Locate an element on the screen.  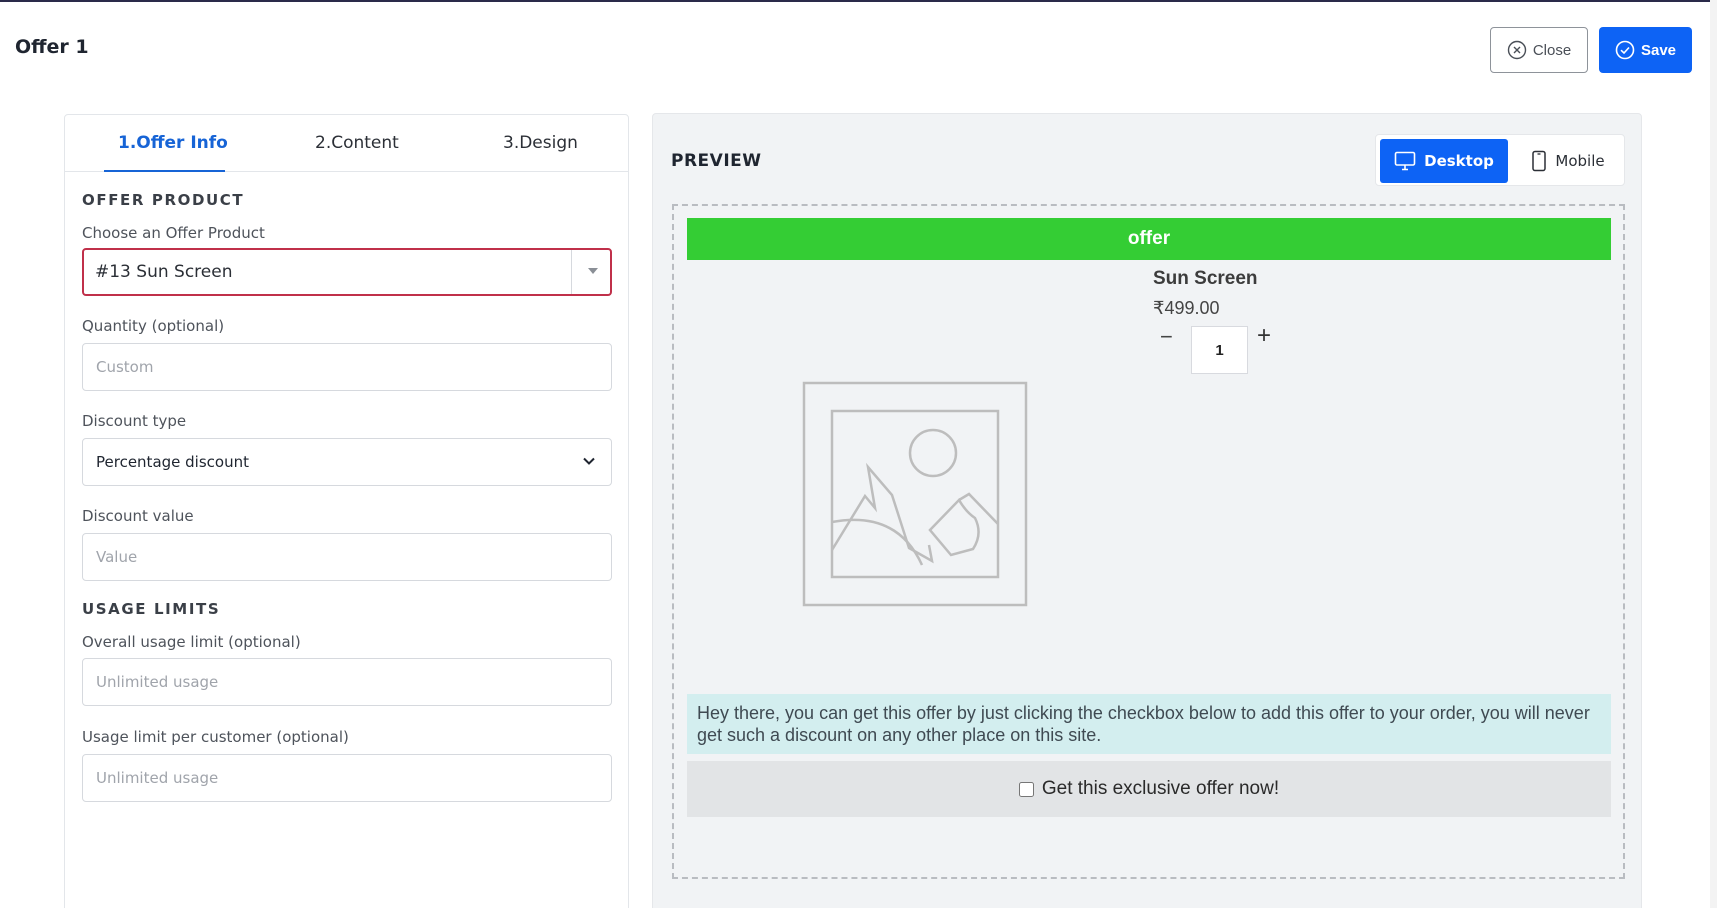
mobile-toggle-label: Mobile is located at coordinates (1580, 161).